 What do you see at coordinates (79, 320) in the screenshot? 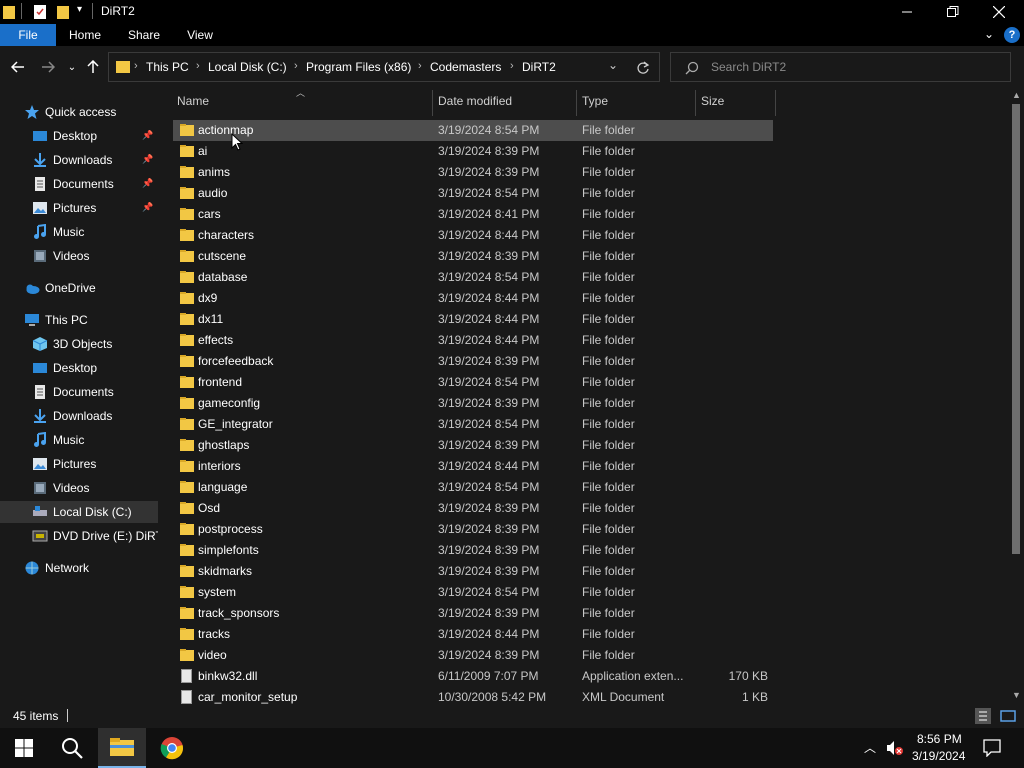
I see `sidebar-item-this-pc: This PC` at bounding box center [79, 320].